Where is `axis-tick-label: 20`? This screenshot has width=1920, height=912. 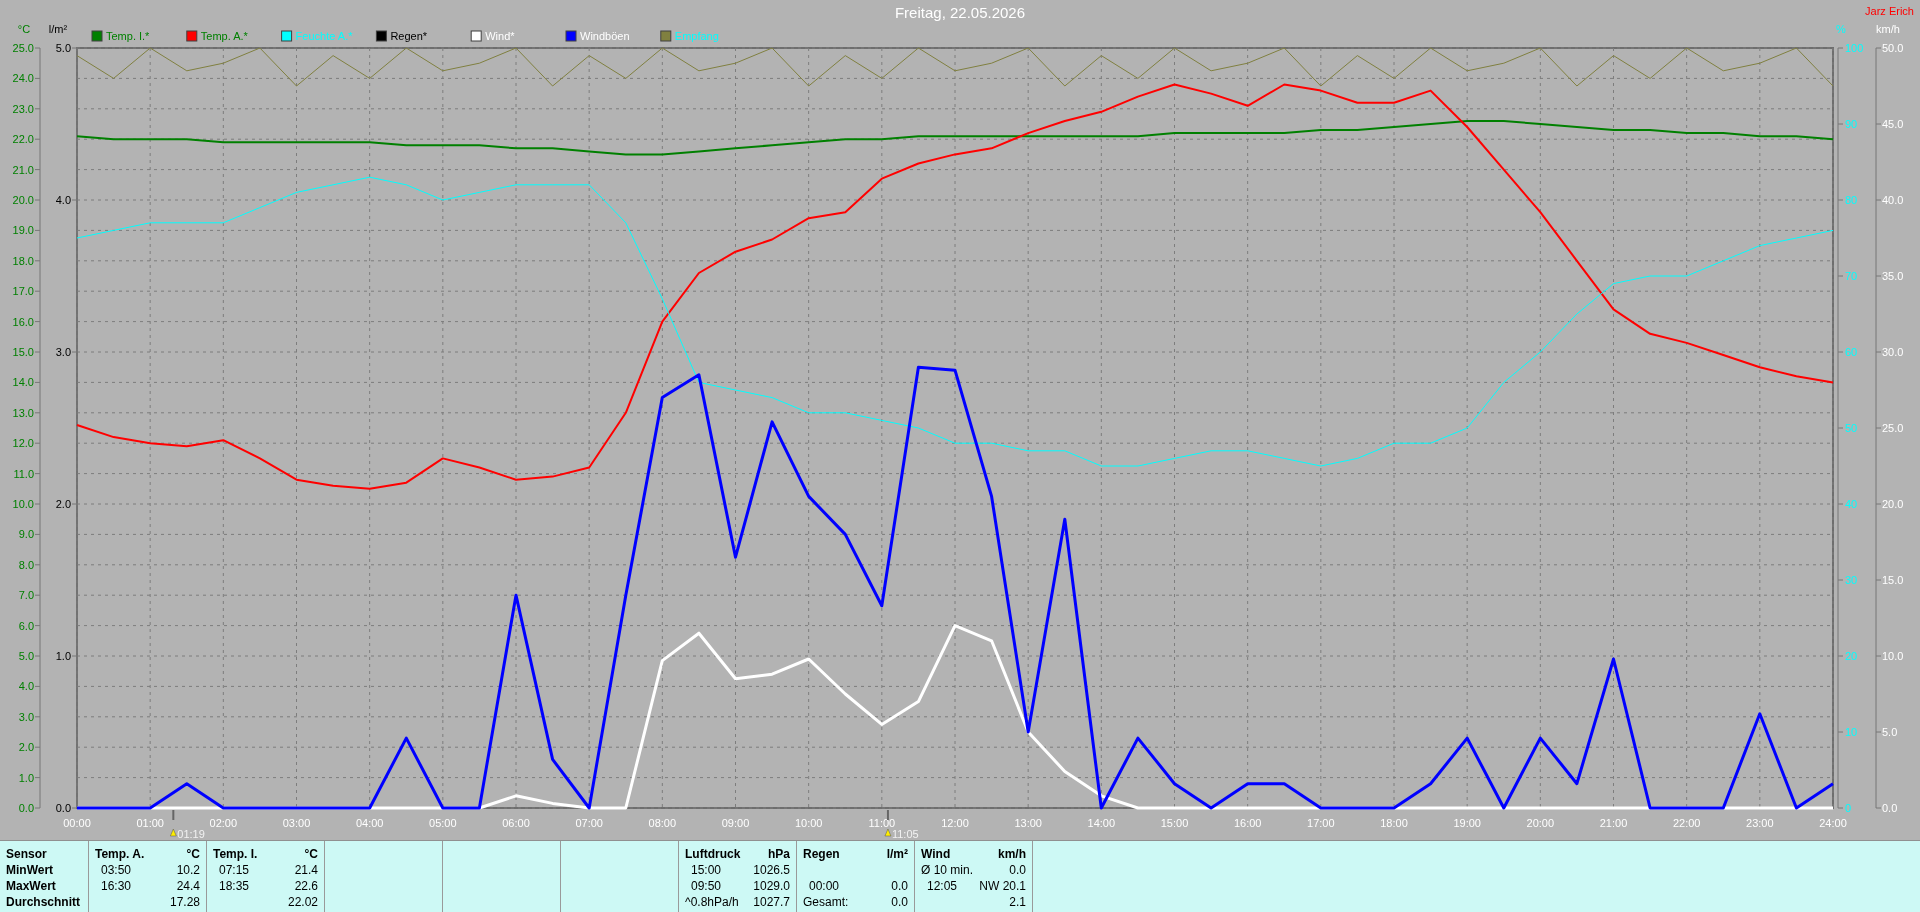 axis-tick-label: 20 is located at coordinates (1851, 656).